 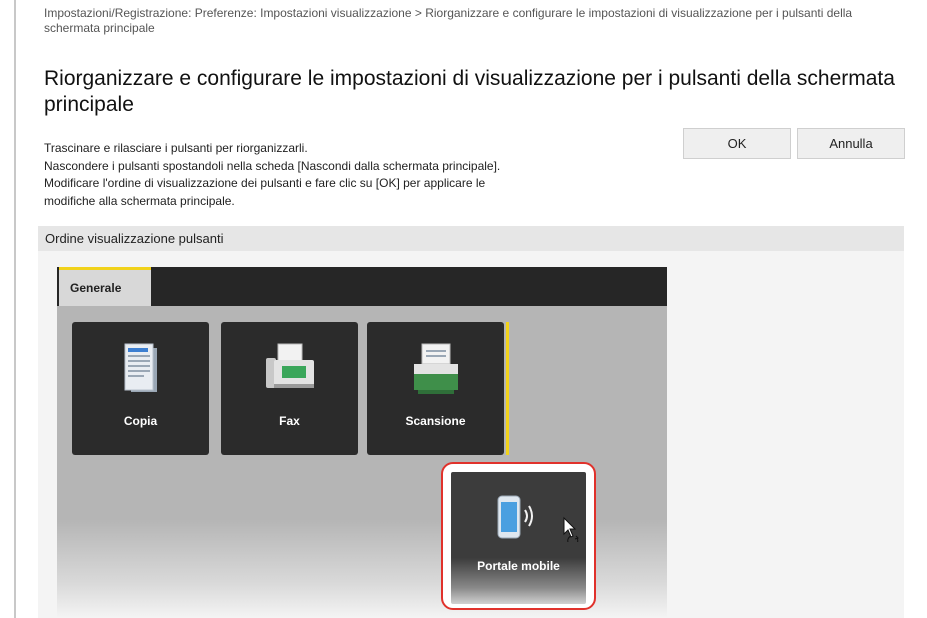 I want to click on scan-icon, so click(x=435, y=368).